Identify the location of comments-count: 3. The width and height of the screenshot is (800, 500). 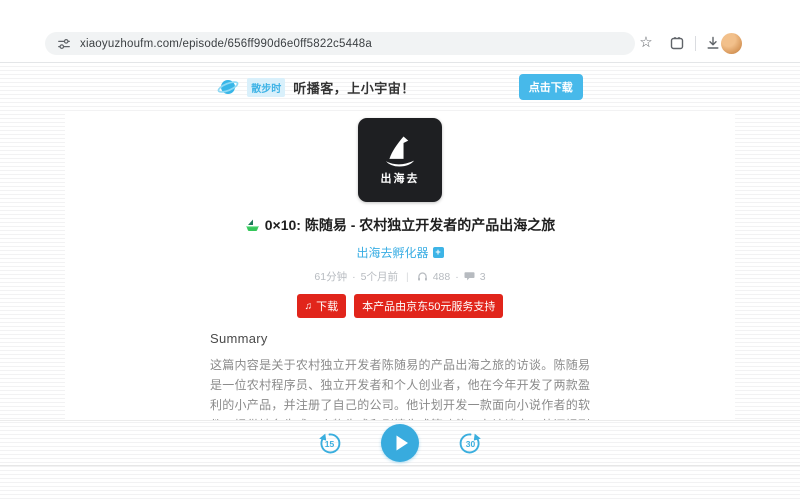
(482, 276).